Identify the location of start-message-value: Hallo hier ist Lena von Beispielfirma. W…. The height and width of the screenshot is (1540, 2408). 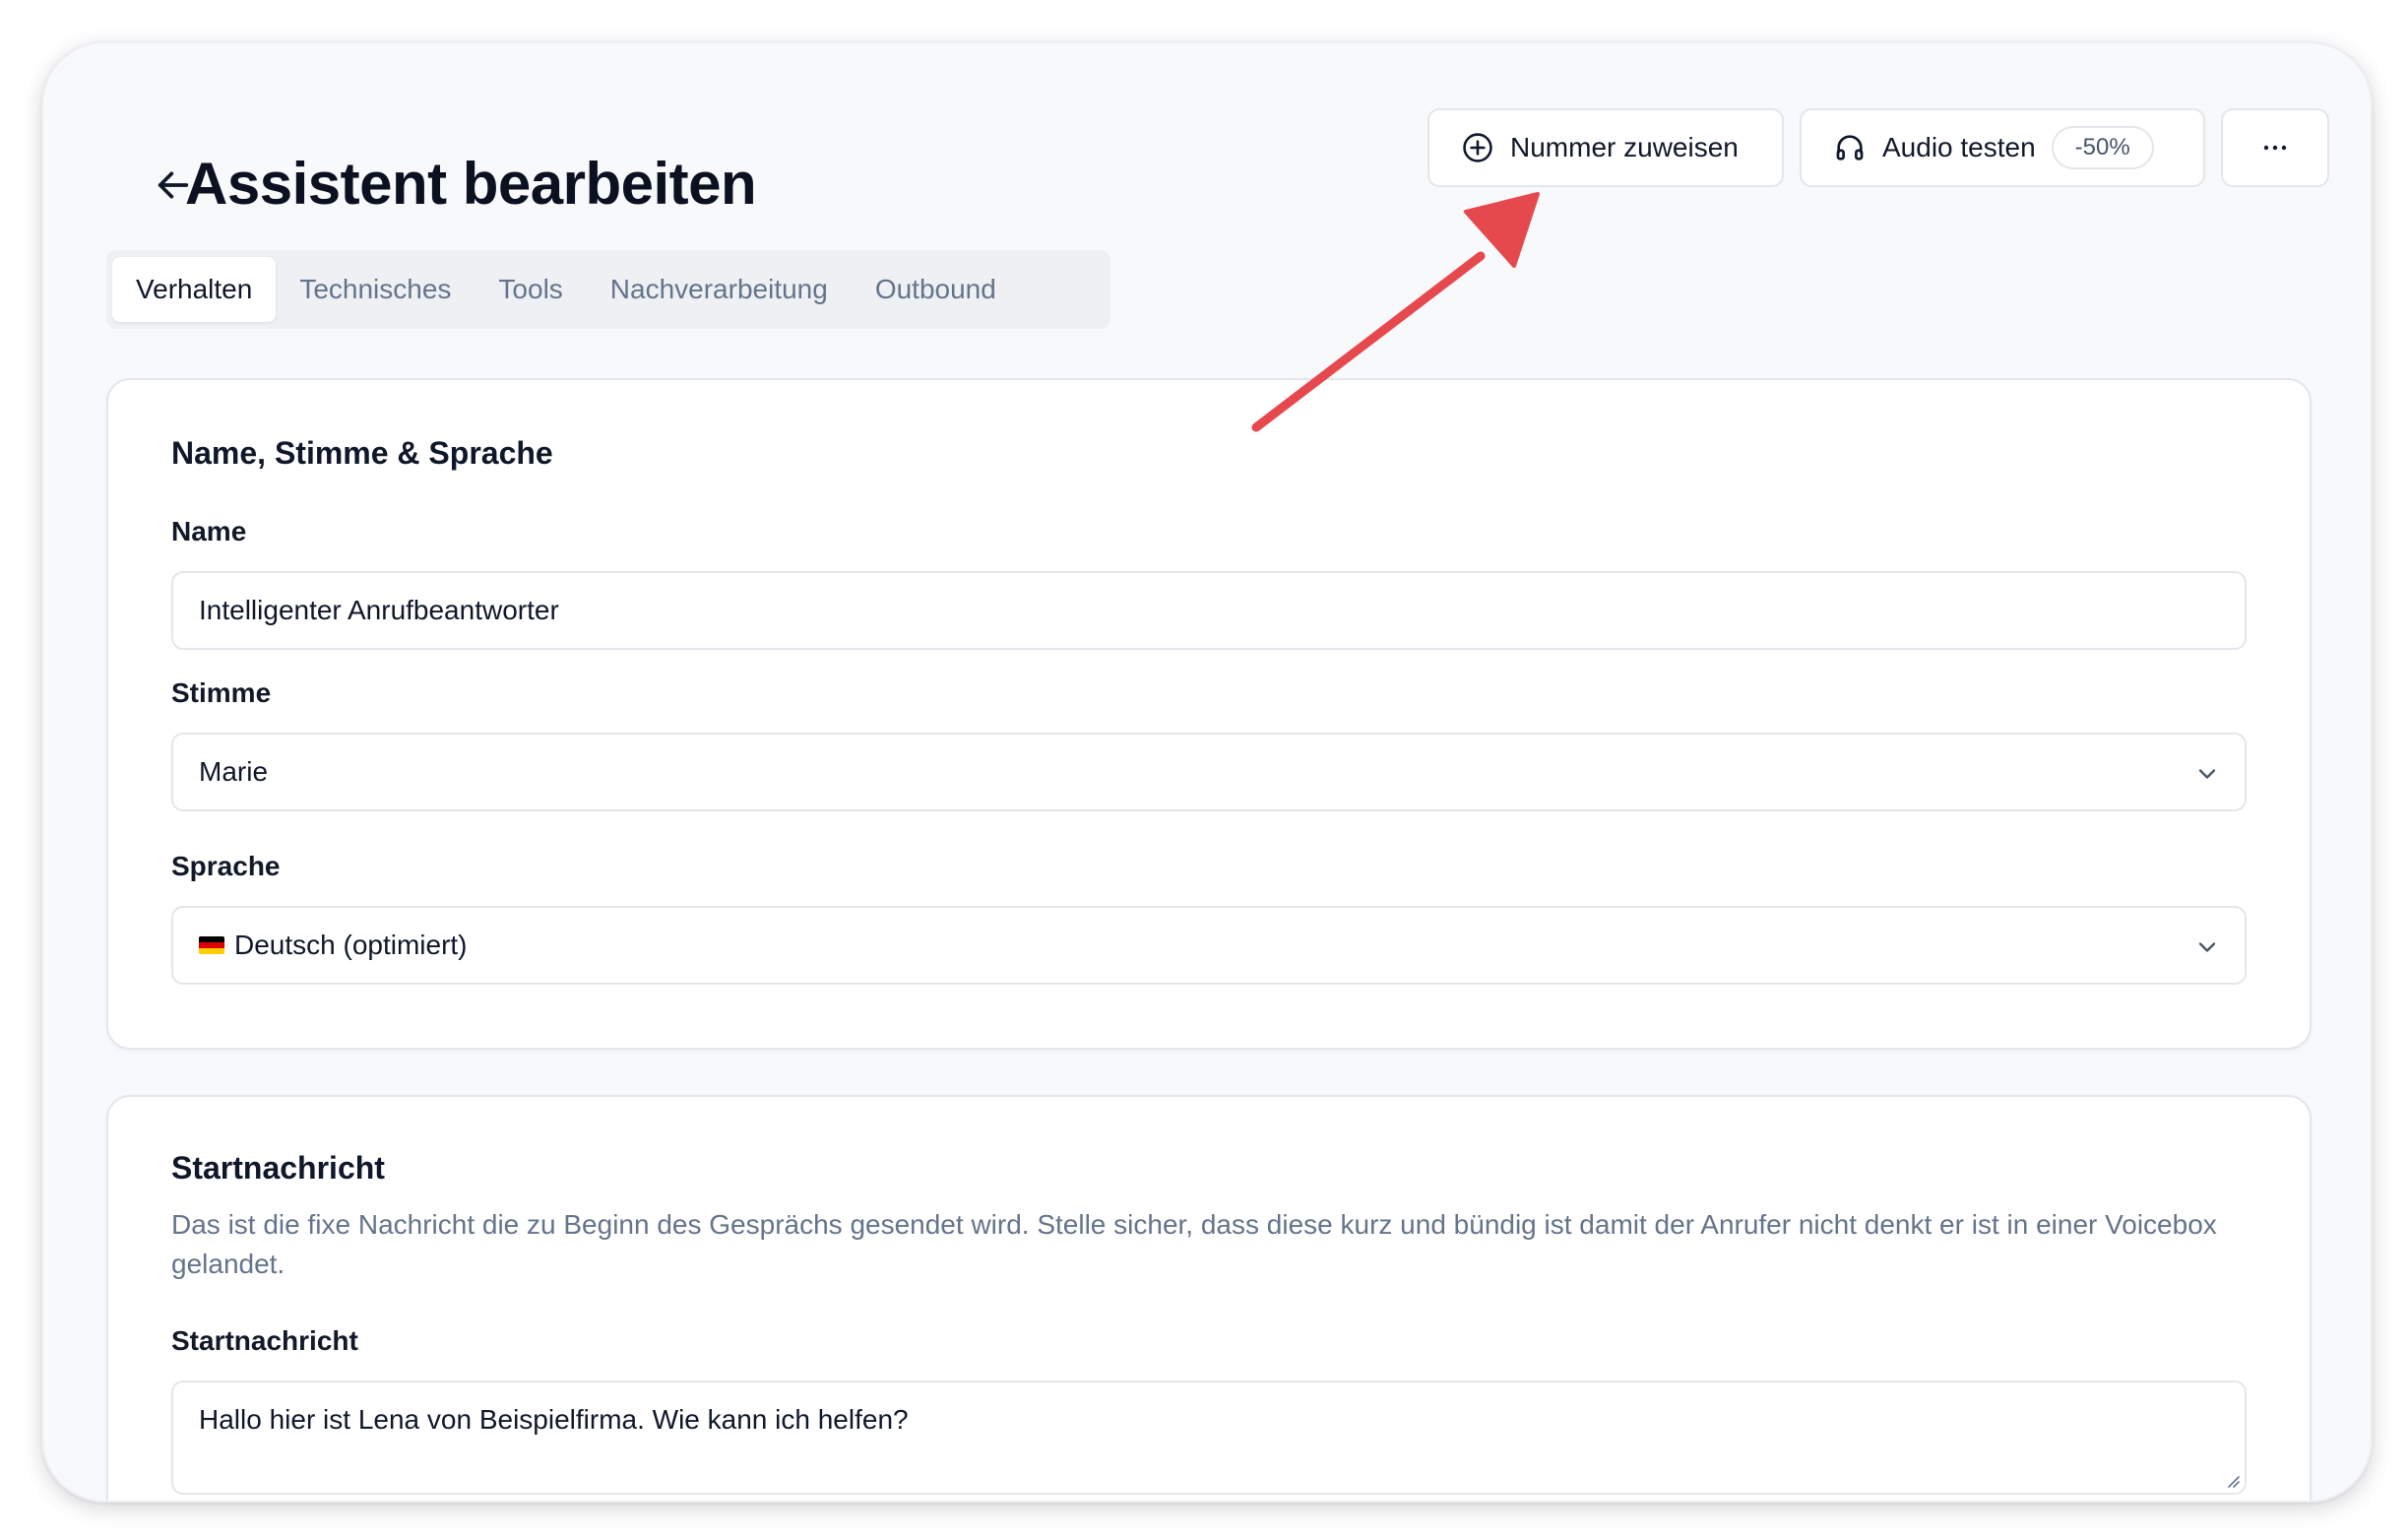
(554, 1419).